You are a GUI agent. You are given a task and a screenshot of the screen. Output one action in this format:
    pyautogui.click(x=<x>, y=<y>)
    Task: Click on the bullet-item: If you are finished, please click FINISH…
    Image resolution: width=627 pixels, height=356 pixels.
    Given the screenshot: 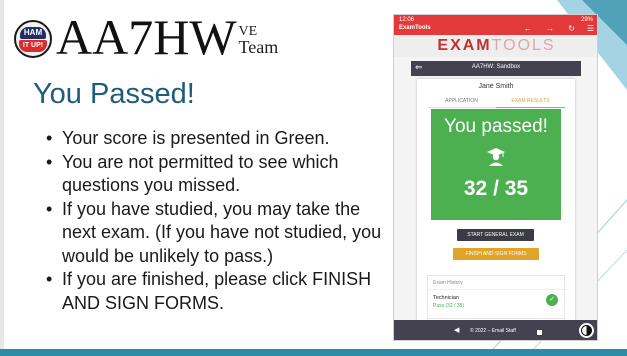 What is the action you would take?
    pyautogui.click(x=214, y=291)
    